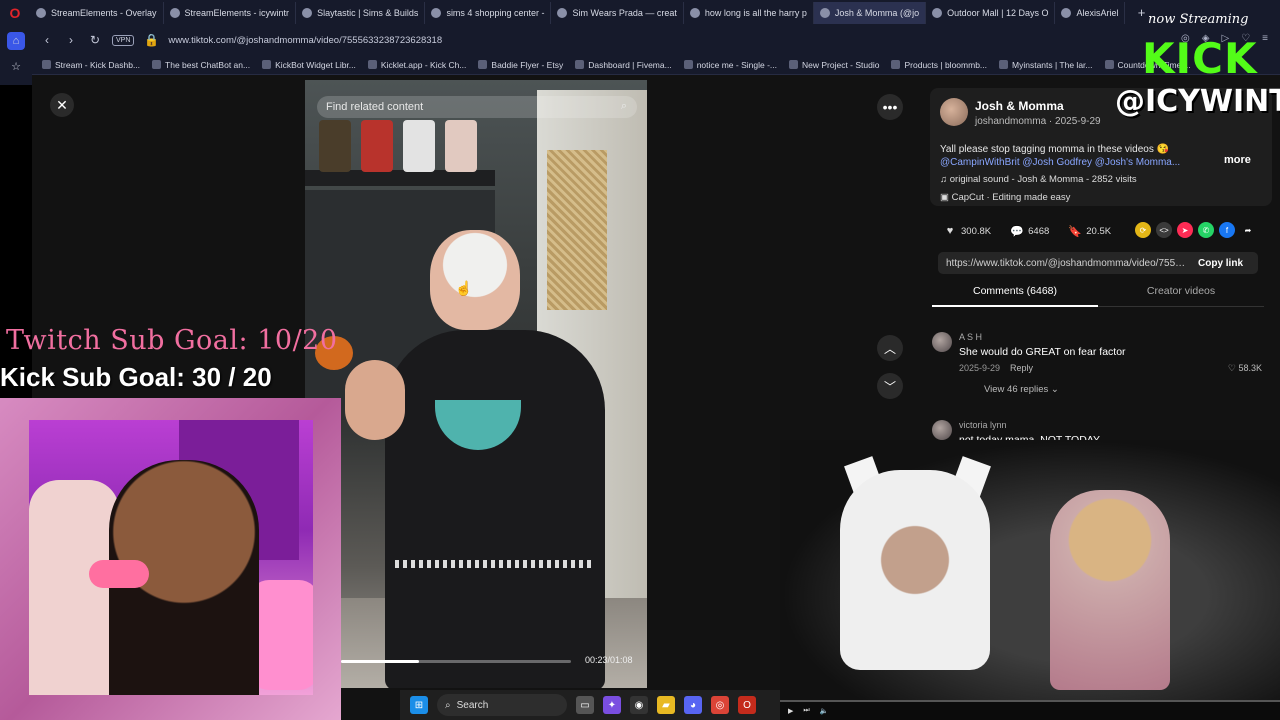  I want to click on comment-username: A S H, so click(970, 337).